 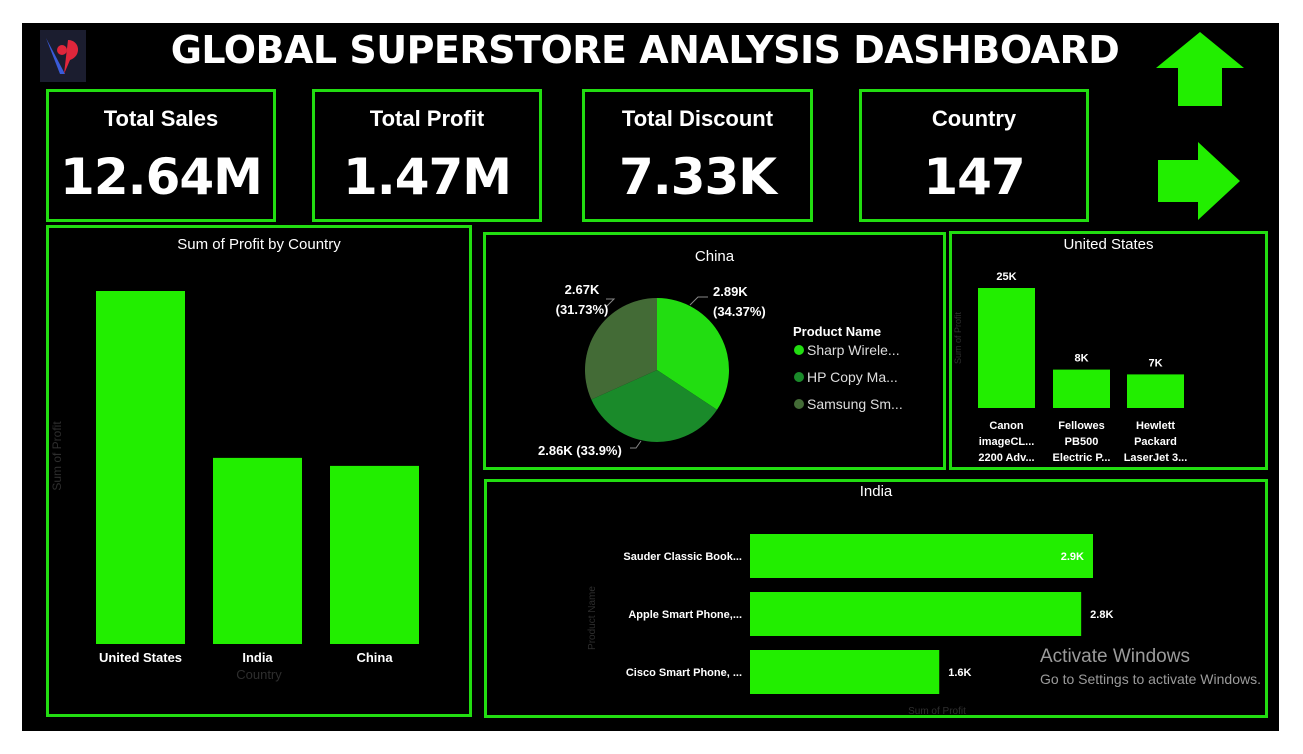 I want to click on y-axis-title: Product Name, so click(x=592, y=618).